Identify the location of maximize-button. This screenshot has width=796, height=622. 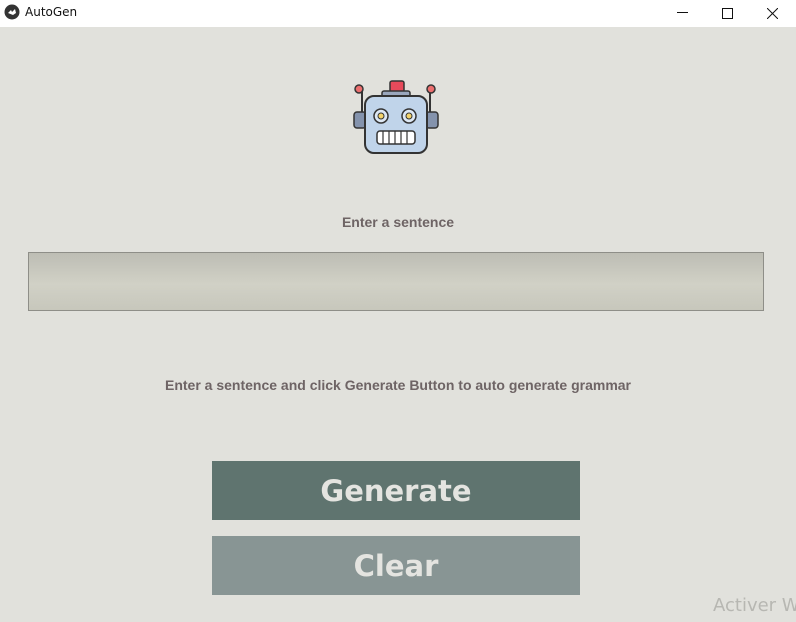
(727, 13).